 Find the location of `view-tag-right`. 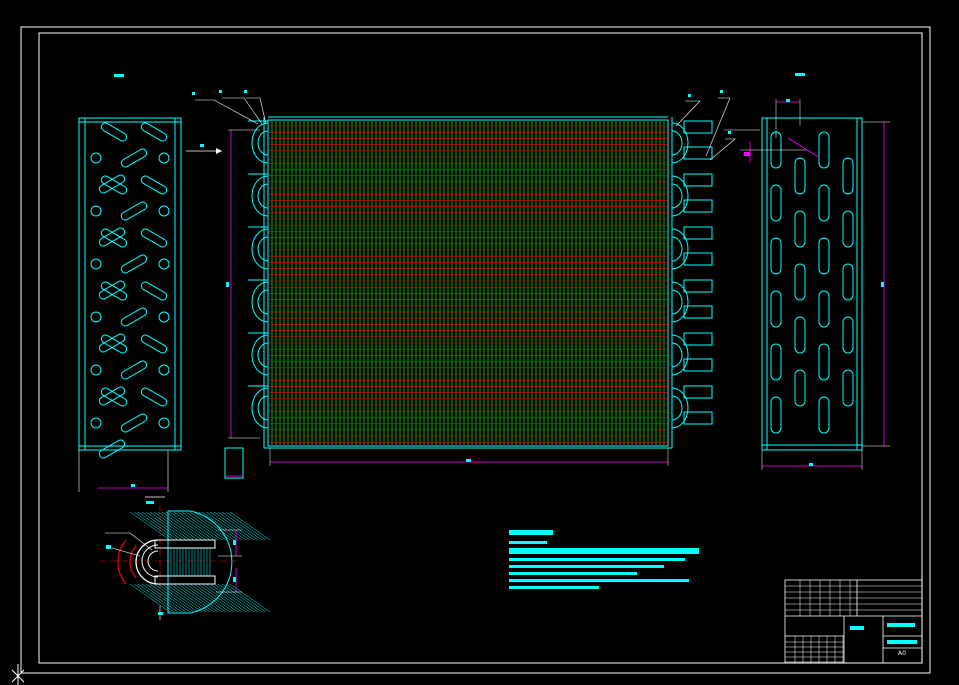

view-tag-right is located at coordinates (800, 74).